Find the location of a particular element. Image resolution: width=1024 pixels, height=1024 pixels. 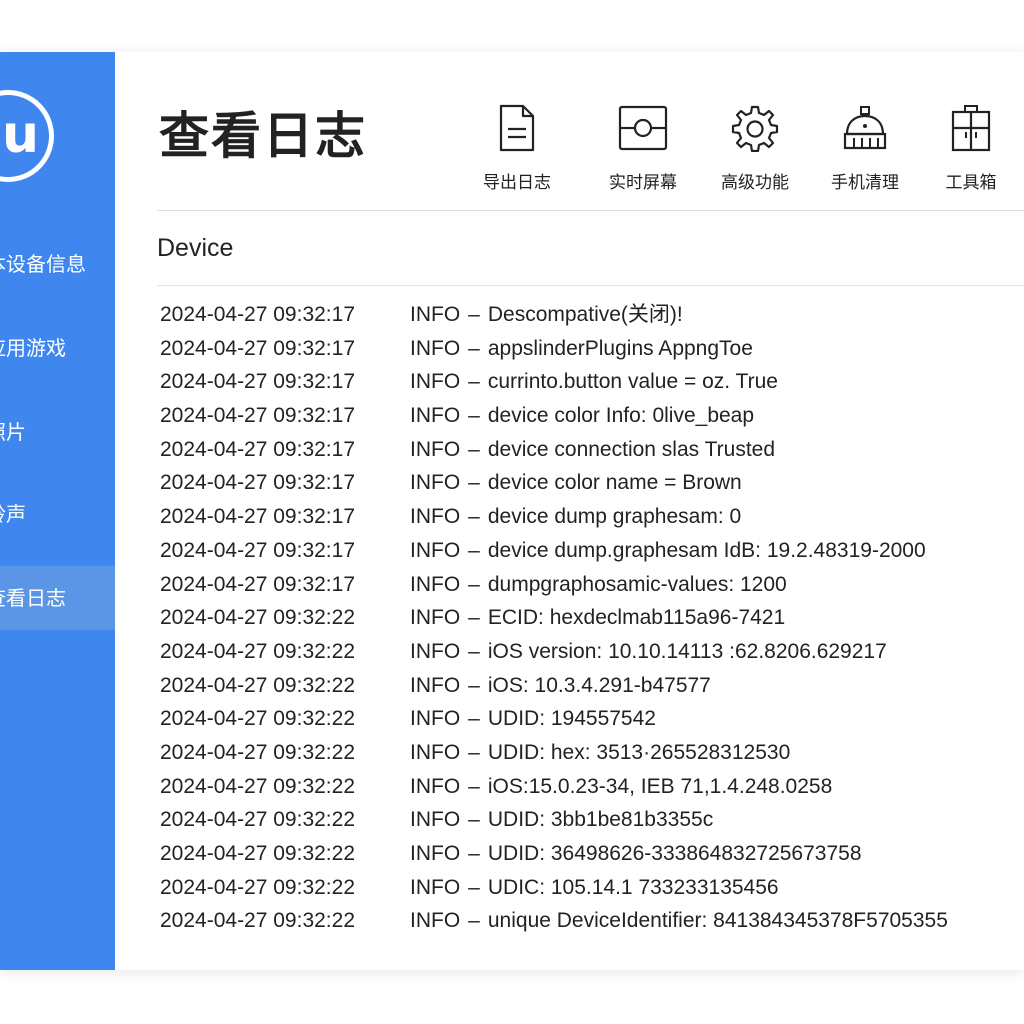

document-icon is located at coordinates (517, 128).